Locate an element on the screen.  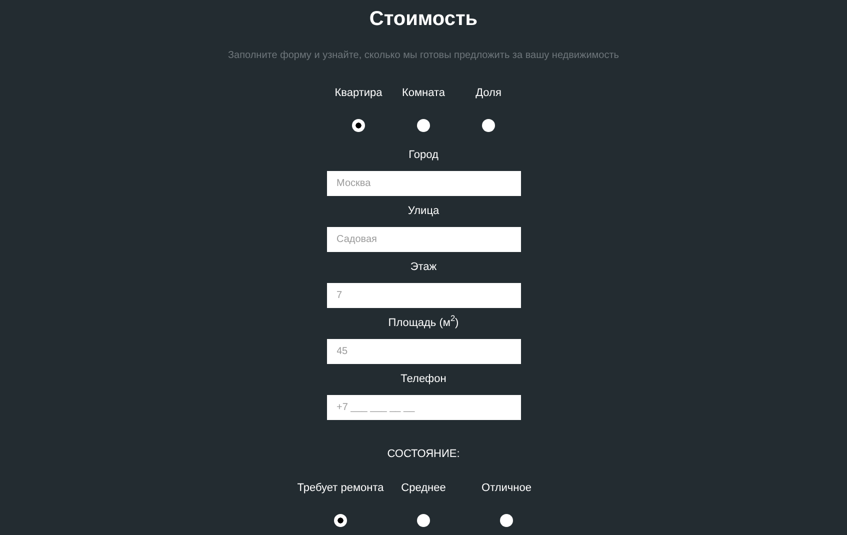
option-label: Отличное is located at coordinates (507, 488).